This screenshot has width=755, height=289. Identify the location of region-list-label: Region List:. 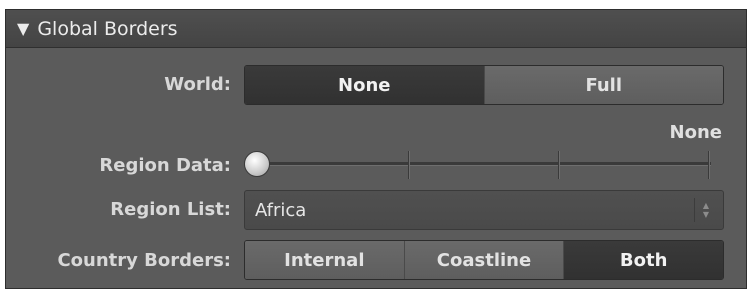
(170, 209).